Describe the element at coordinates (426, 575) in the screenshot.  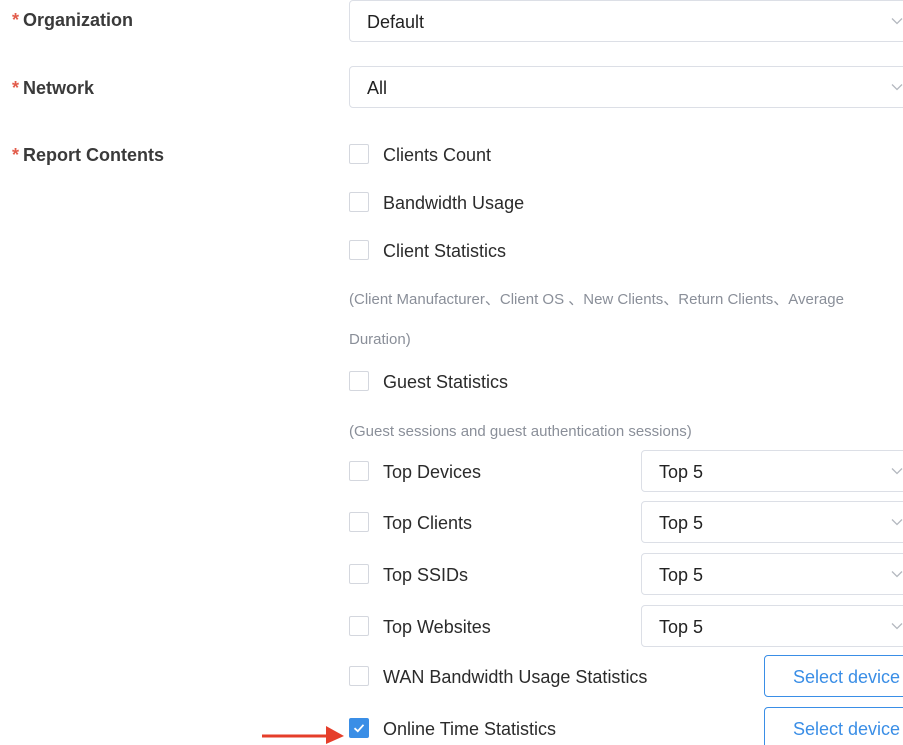
I see `top-ssids-label: Top SSIDs` at that location.